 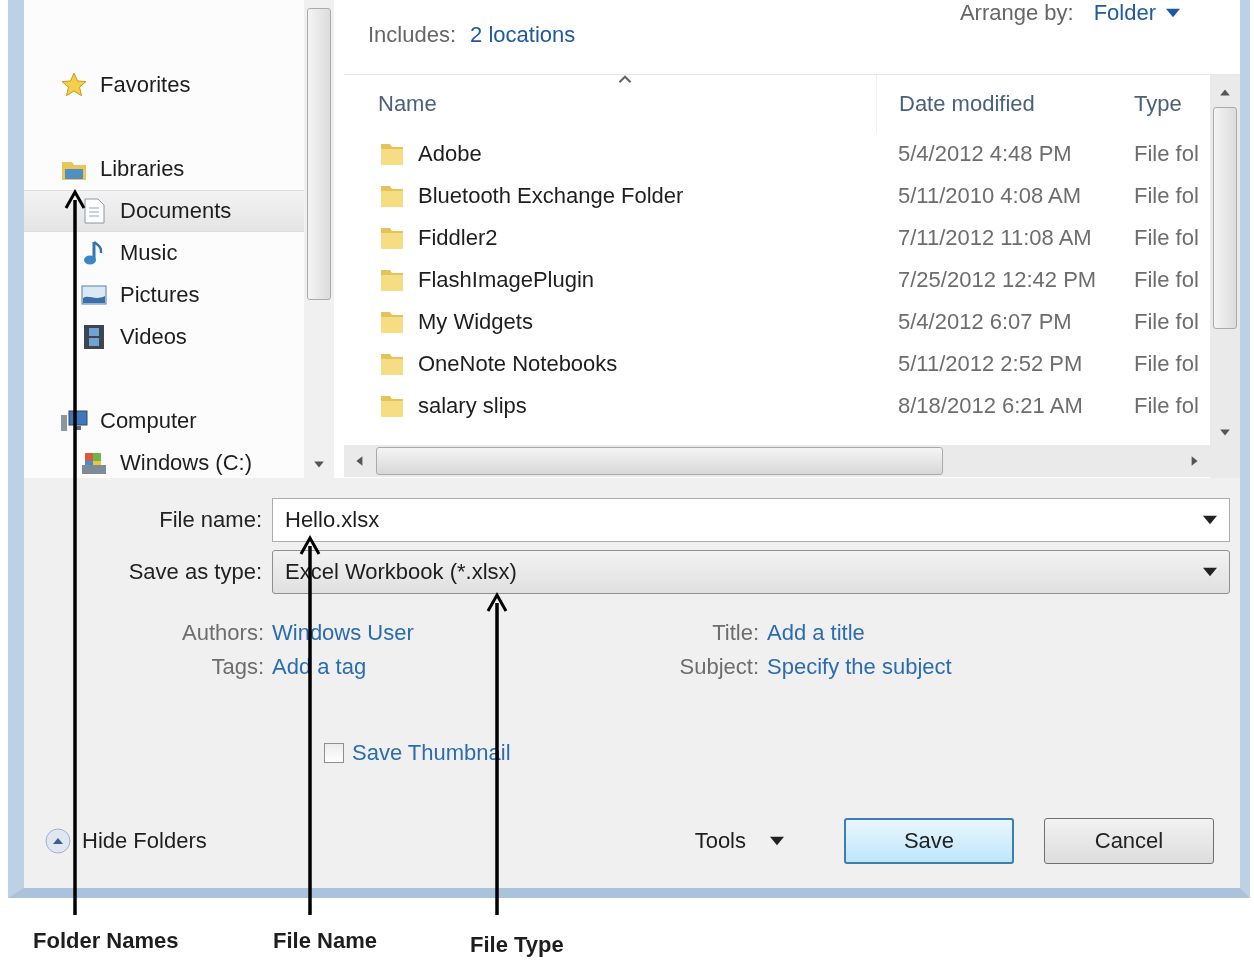 I want to click on date-cell-text: 5/4/2012 6:07 PM, so click(x=985, y=322).